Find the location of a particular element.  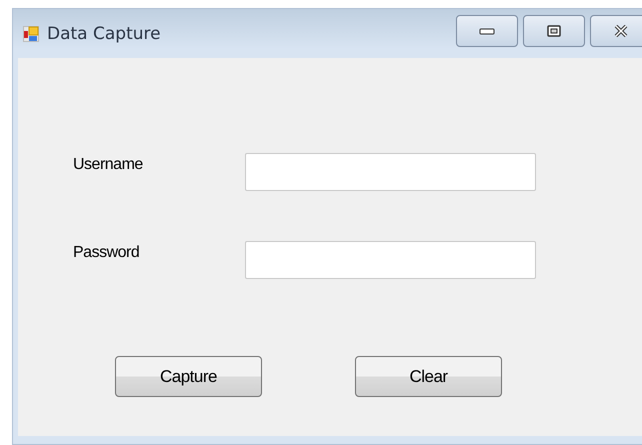

minimize-button is located at coordinates (487, 30).